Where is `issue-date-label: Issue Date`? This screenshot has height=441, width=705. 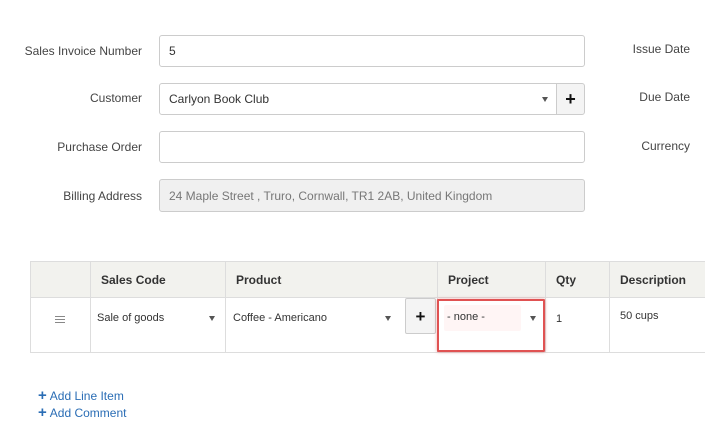 issue-date-label: Issue Date is located at coordinates (661, 49).